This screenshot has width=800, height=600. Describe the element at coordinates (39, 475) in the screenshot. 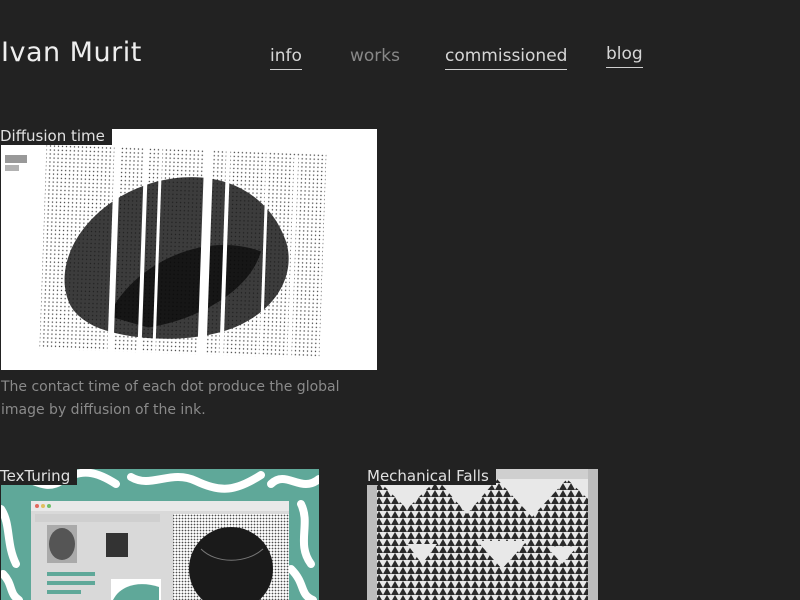

I see `texturing-title: TexTuring` at that location.